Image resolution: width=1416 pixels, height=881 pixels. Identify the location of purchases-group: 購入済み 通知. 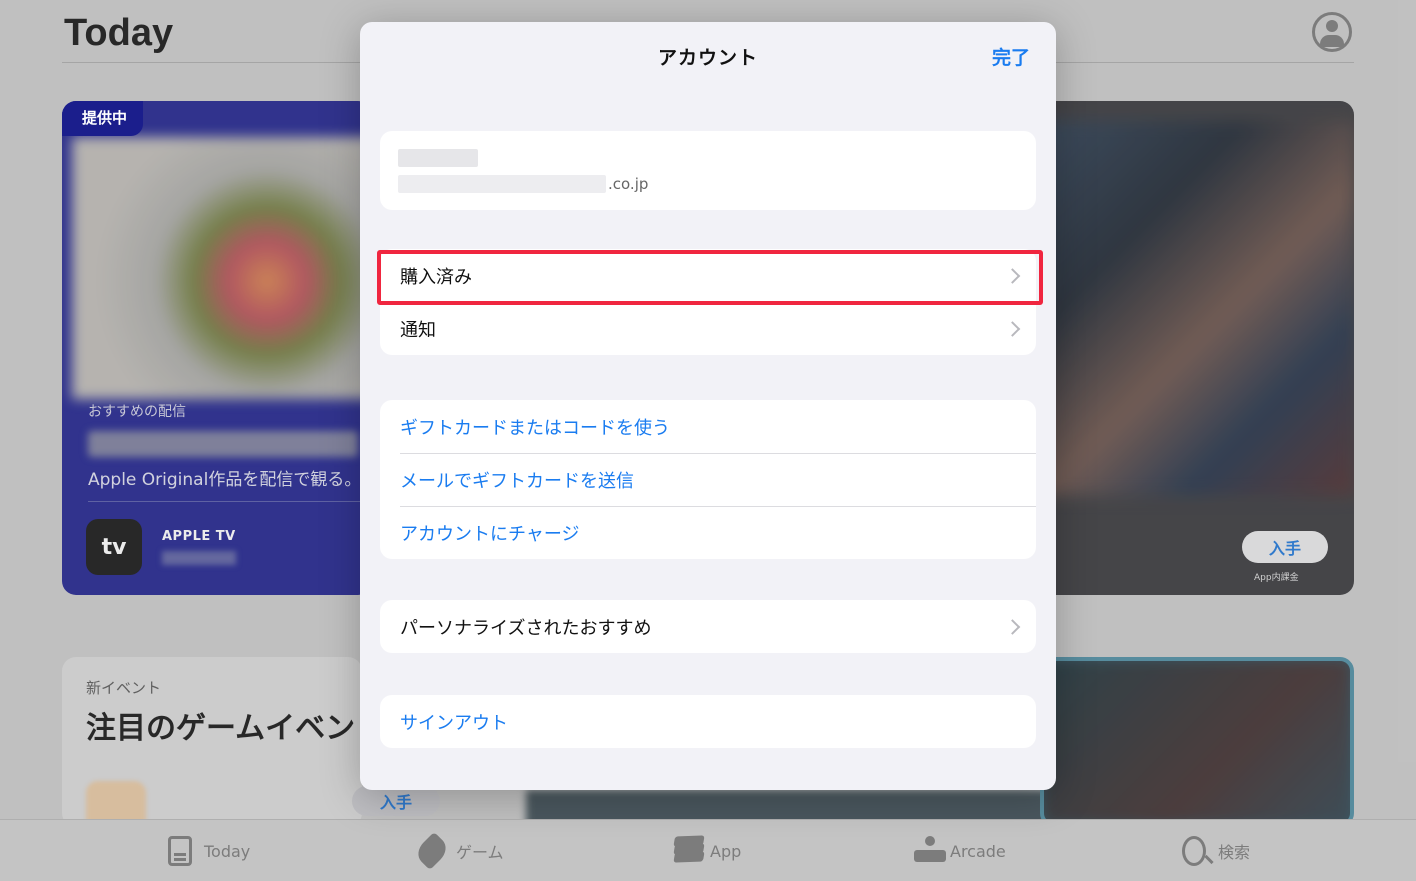
(708, 302).